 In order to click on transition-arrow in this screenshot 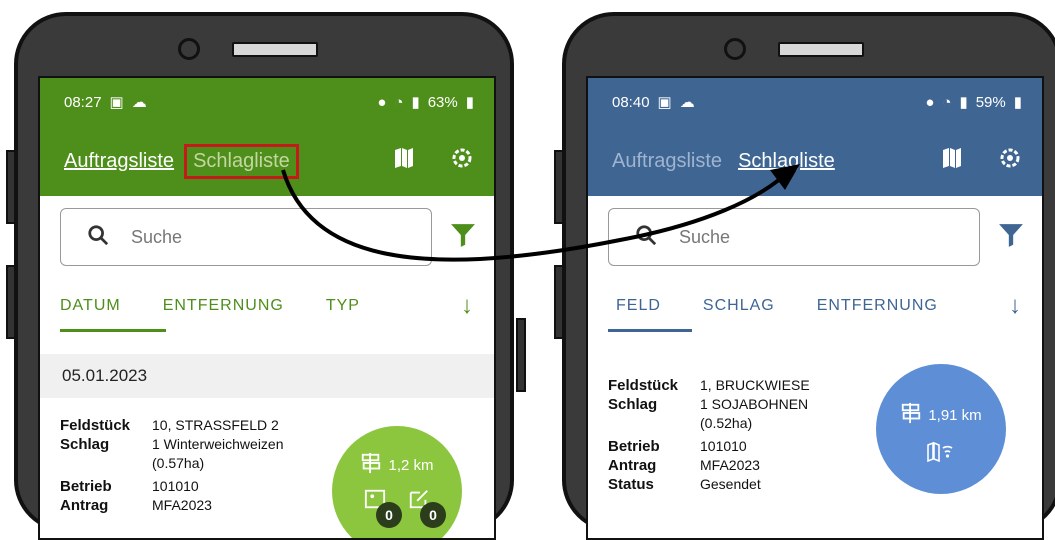, I will do `click(540, 213)`.